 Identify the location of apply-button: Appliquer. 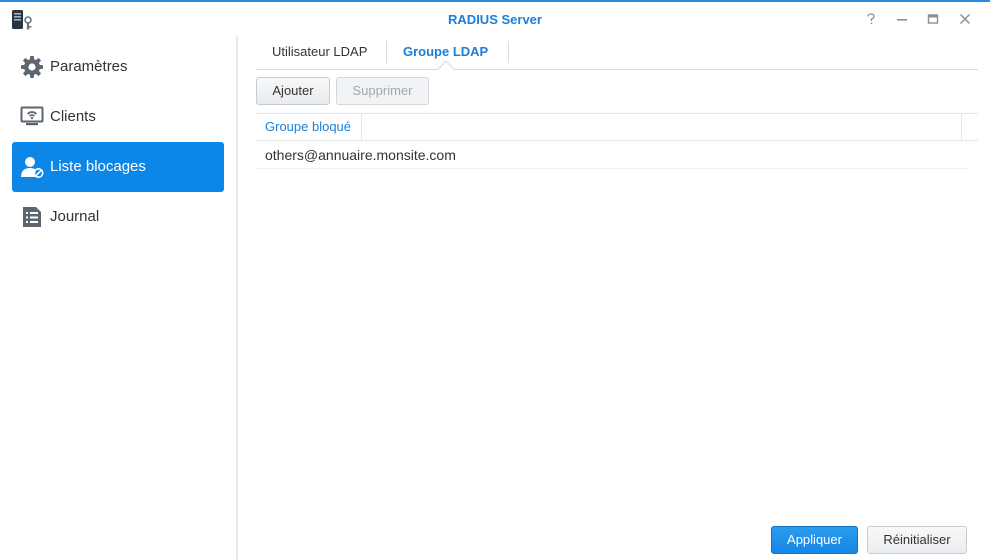
(814, 540).